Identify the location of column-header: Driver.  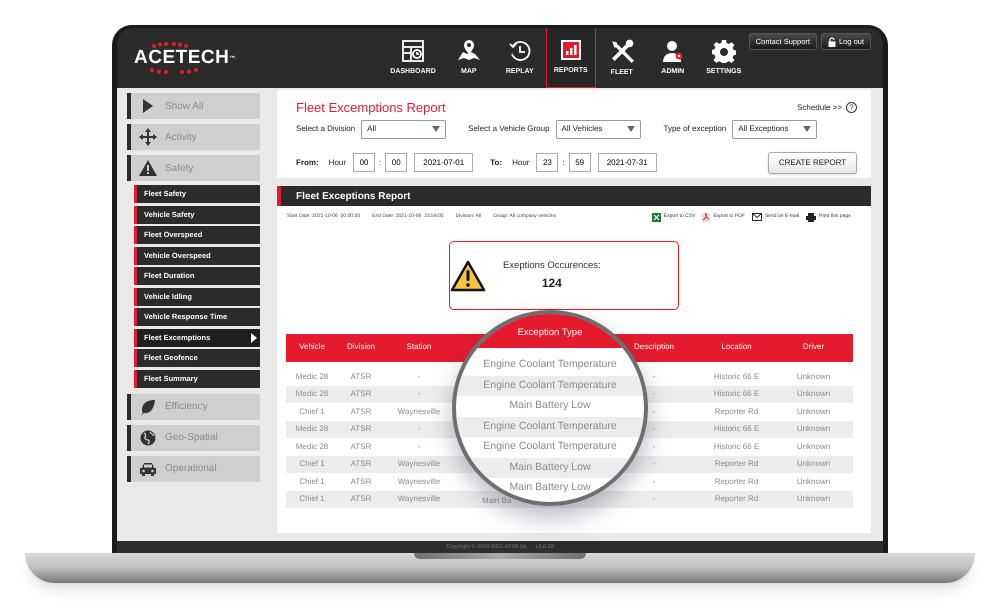
(814, 347).